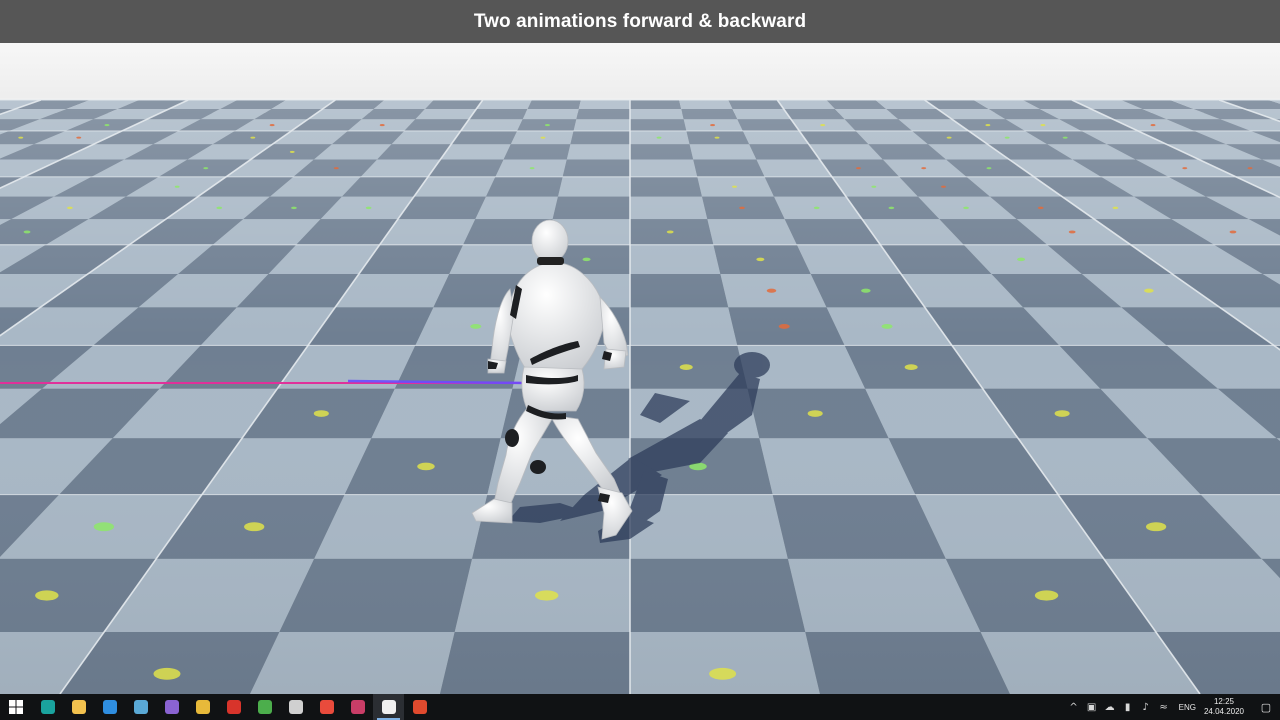  I want to click on start-button, so click(16, 707).